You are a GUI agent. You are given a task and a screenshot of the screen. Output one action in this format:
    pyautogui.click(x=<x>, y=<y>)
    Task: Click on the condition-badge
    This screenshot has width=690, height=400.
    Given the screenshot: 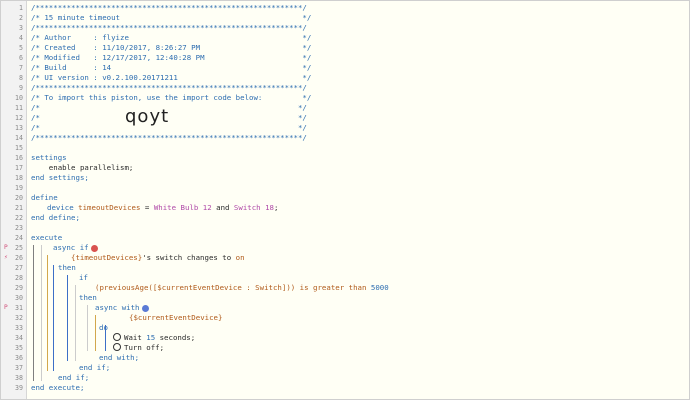 What is the action you would take?
    pyautogui.click(x=94, y=248)
    